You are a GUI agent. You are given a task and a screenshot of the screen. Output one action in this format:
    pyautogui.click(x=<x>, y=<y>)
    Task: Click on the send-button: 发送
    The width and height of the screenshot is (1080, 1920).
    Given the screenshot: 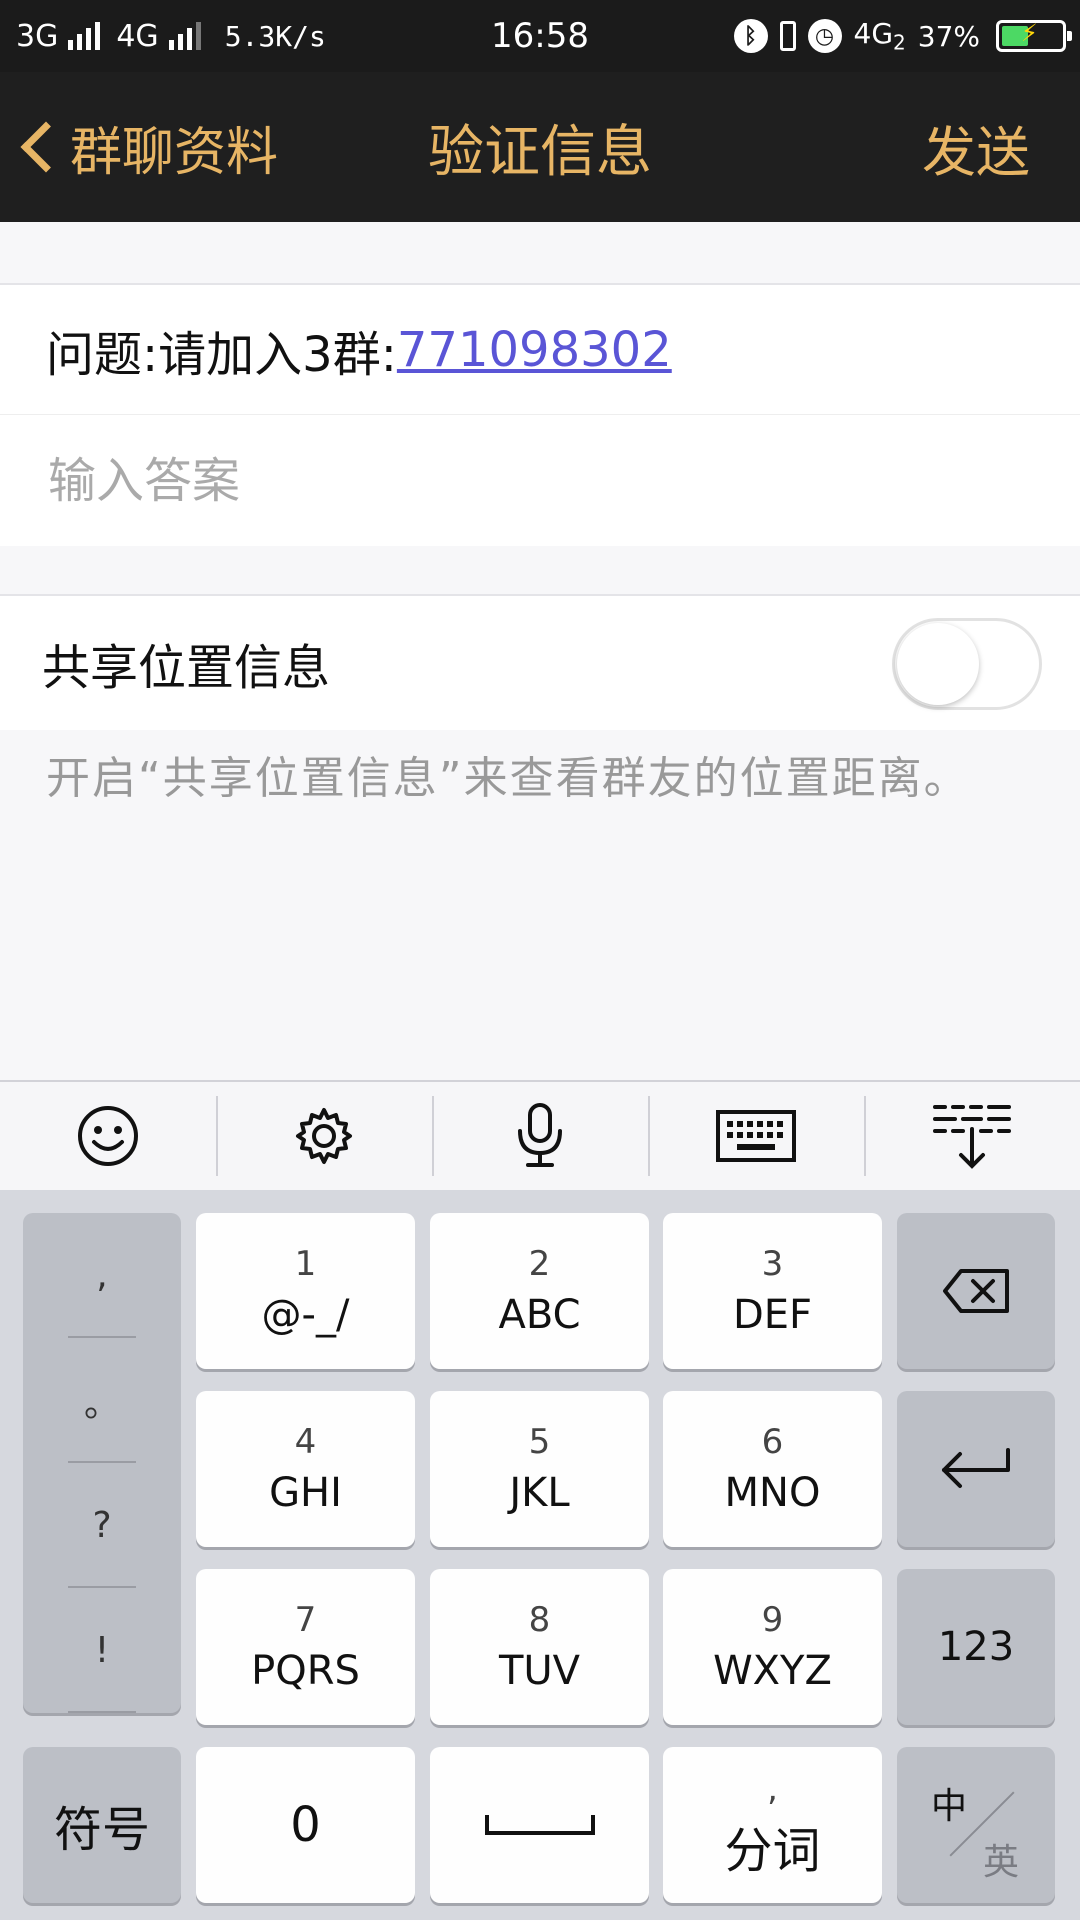 What is the action you would take?
    pyautogui.click(x=976, y=147)
    